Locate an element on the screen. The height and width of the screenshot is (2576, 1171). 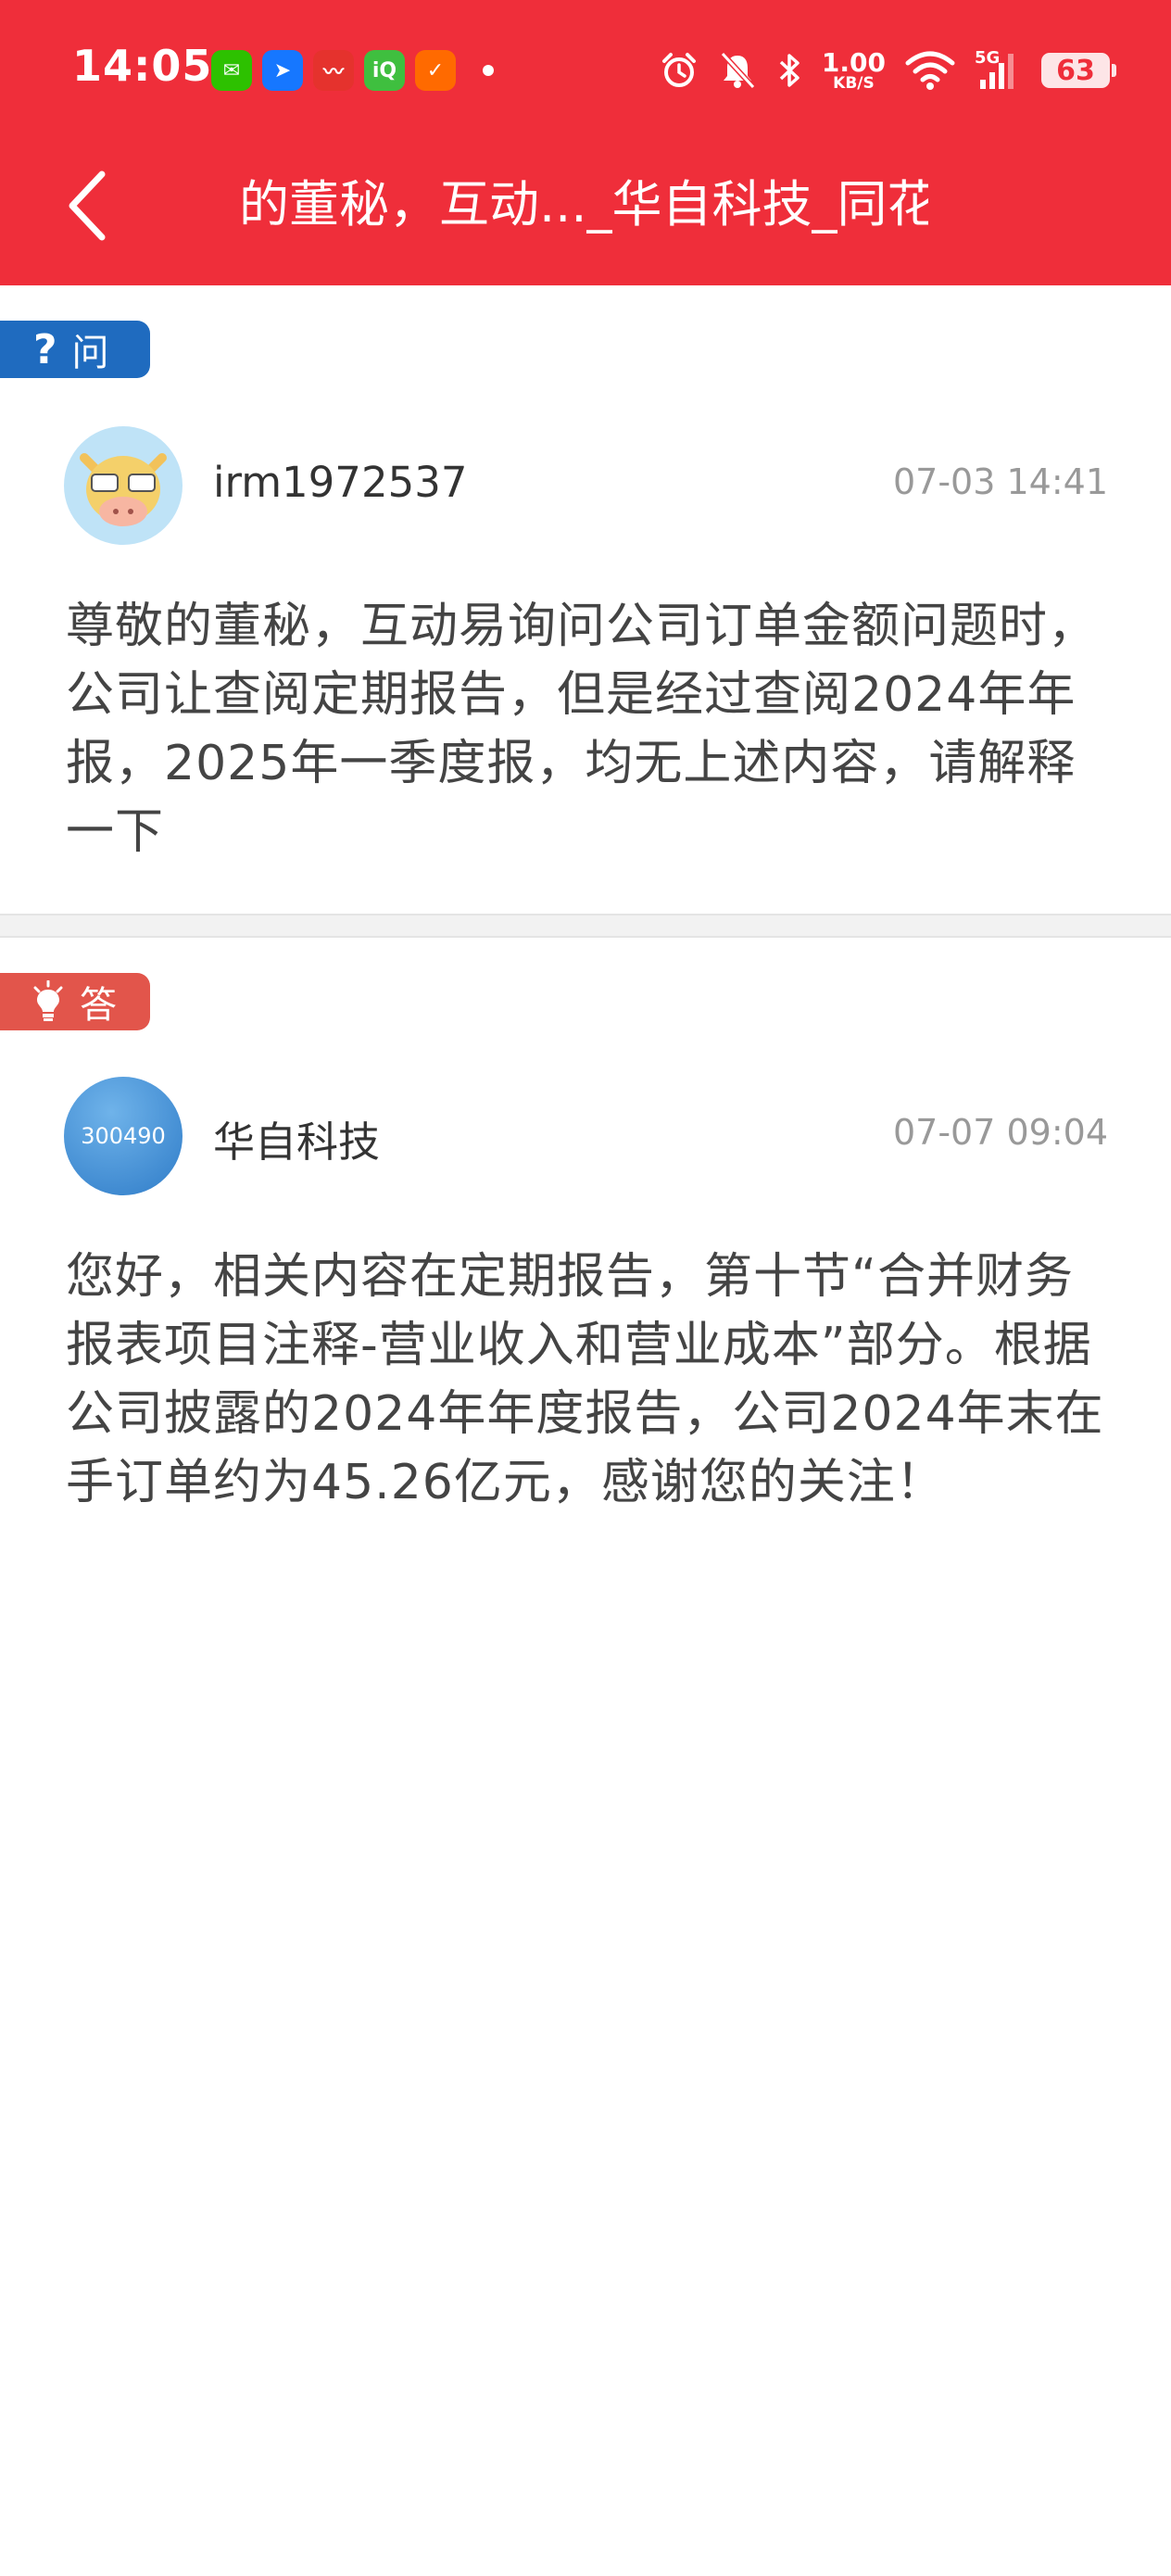
stock-app-icon: 〰 is located at coordinates (334, 70).